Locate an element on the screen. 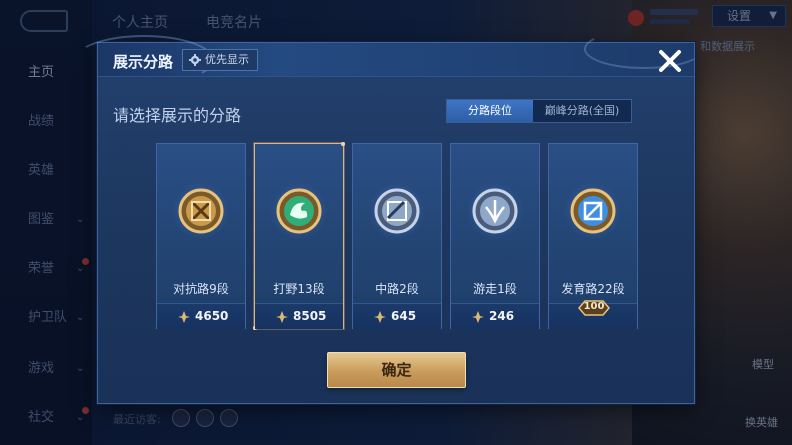  lane-rank-label: 对抗路9段 is located at coordinates (201, 289).